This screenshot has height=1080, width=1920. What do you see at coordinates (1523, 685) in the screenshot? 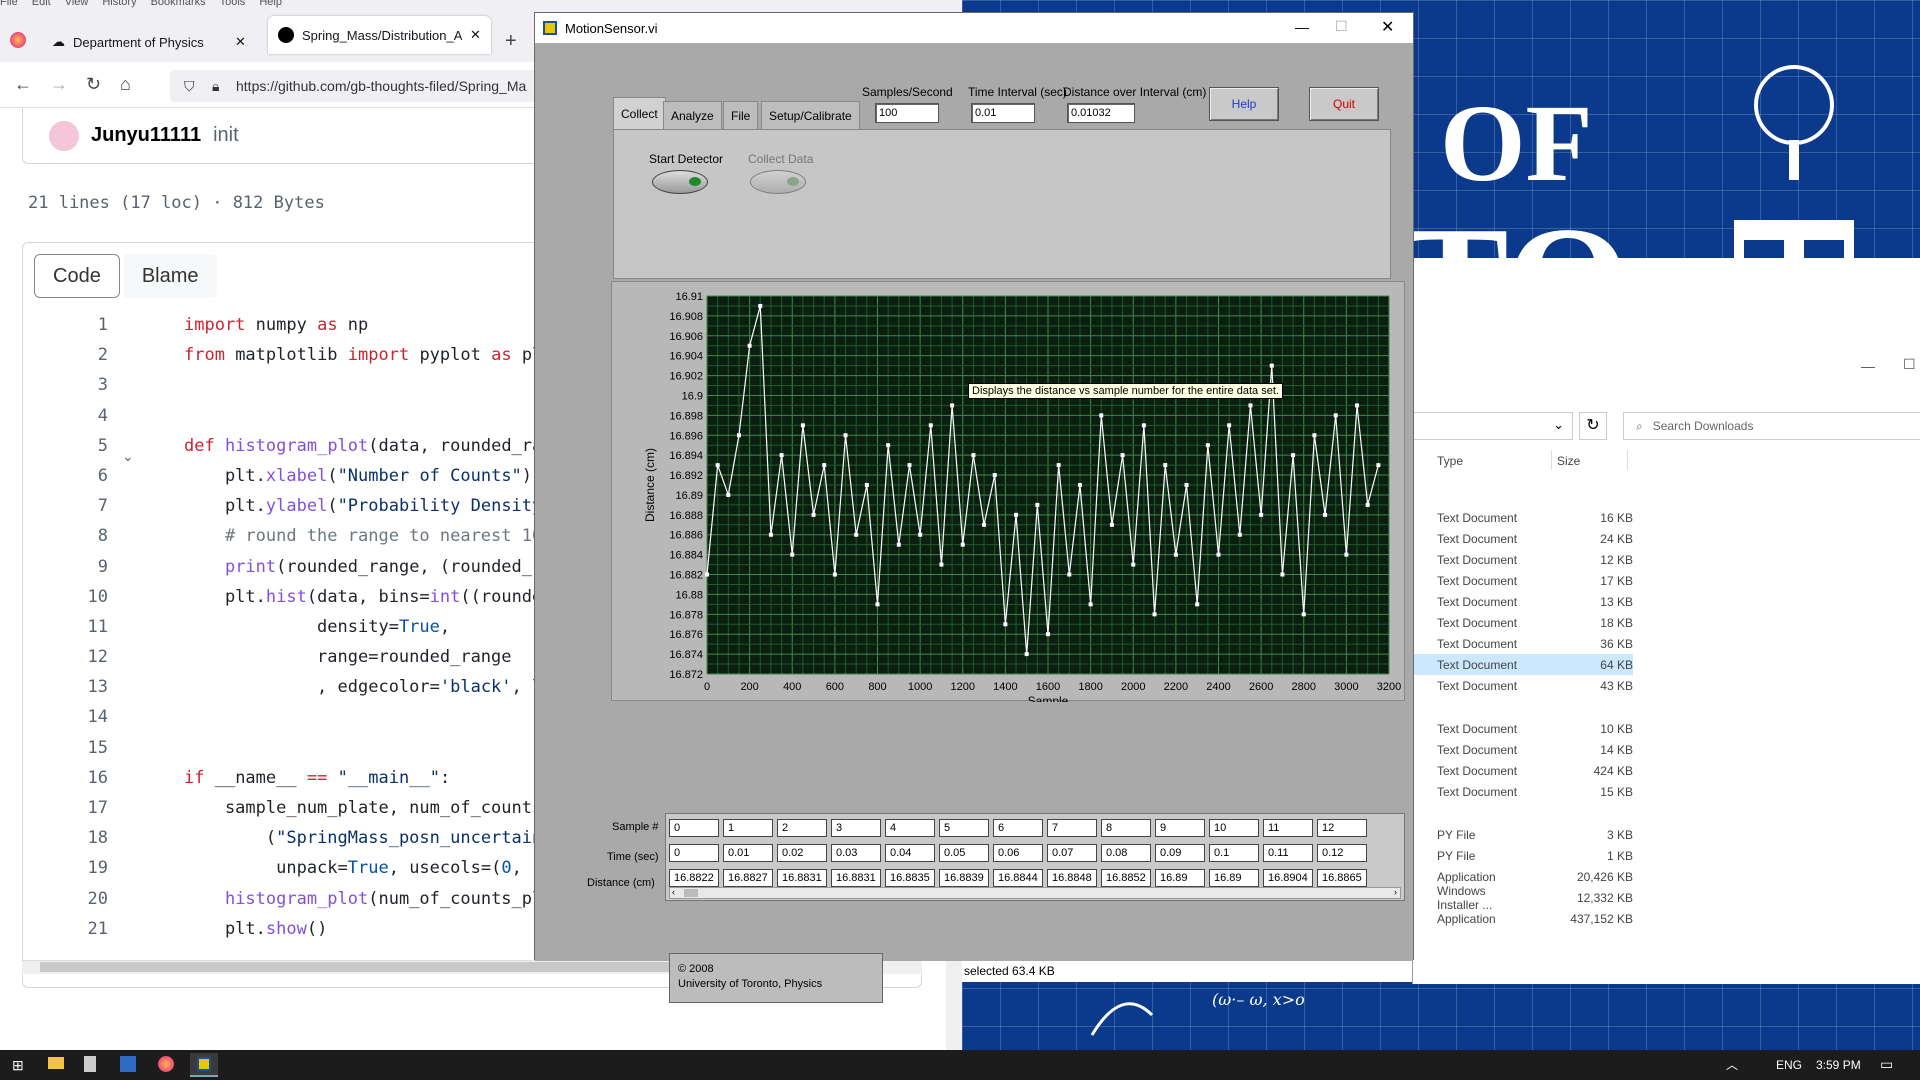
I see `file-row: Text Document 43 KB` at bounding box center [1523, 685].